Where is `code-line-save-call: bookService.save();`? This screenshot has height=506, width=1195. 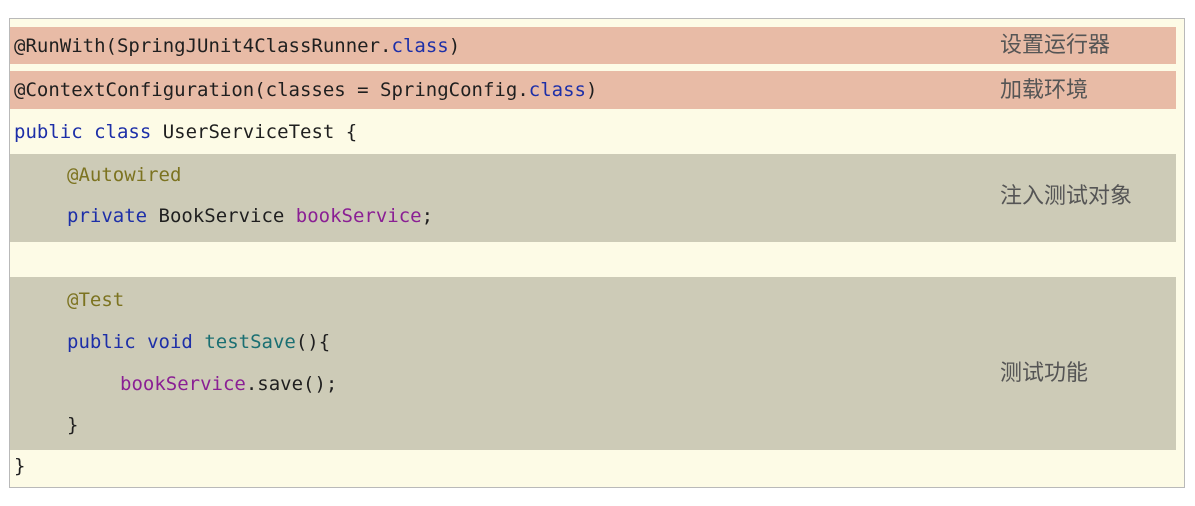
code-line-save-call: bookService.save(); is located at coordinates (228, 384).